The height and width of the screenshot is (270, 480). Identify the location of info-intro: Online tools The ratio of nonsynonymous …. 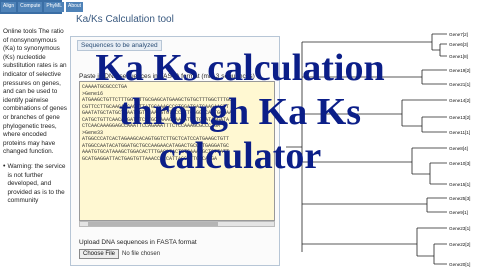
(35, 92).